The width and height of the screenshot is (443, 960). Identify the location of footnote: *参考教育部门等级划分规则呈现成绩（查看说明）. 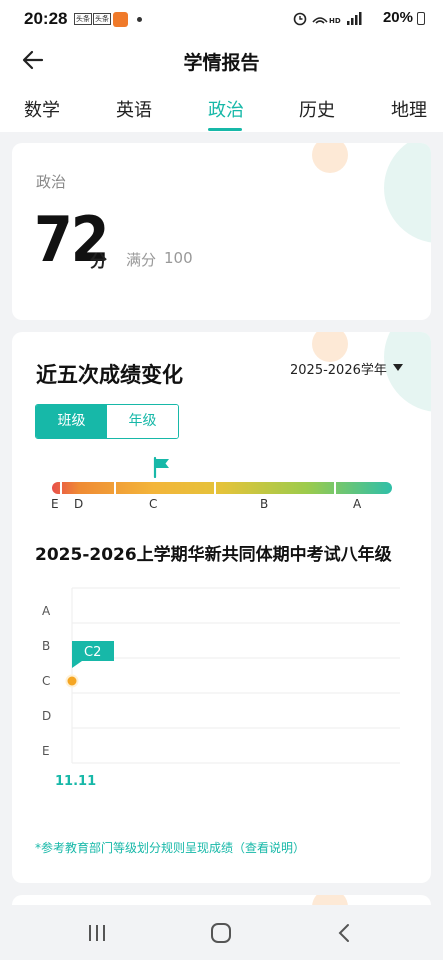
(170, 847).